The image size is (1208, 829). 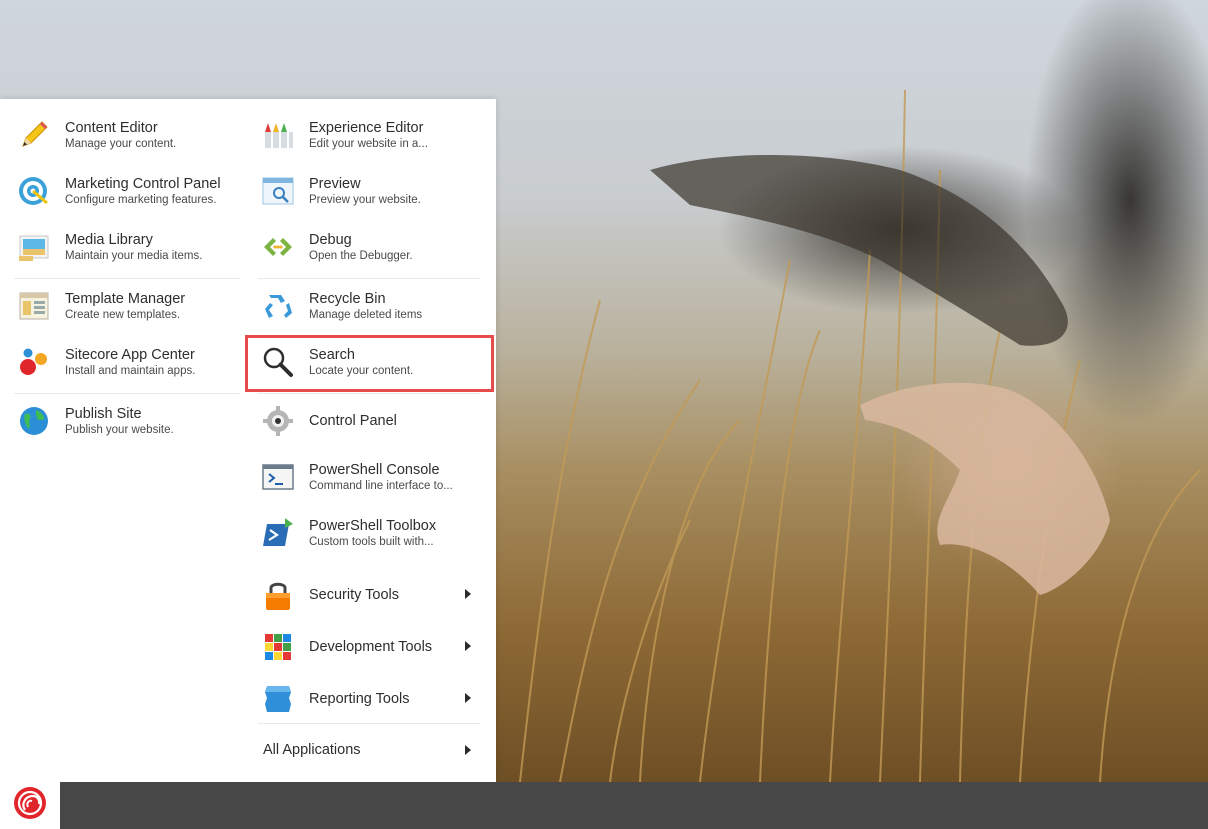 I want to click on template-icon, so click(x=34, y=306).